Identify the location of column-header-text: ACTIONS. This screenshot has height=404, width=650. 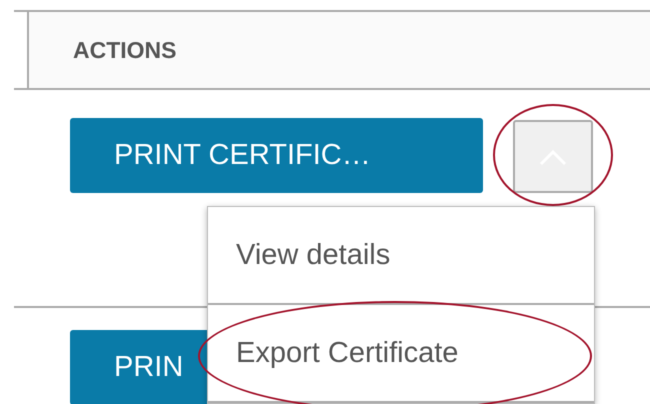
(124, 50).